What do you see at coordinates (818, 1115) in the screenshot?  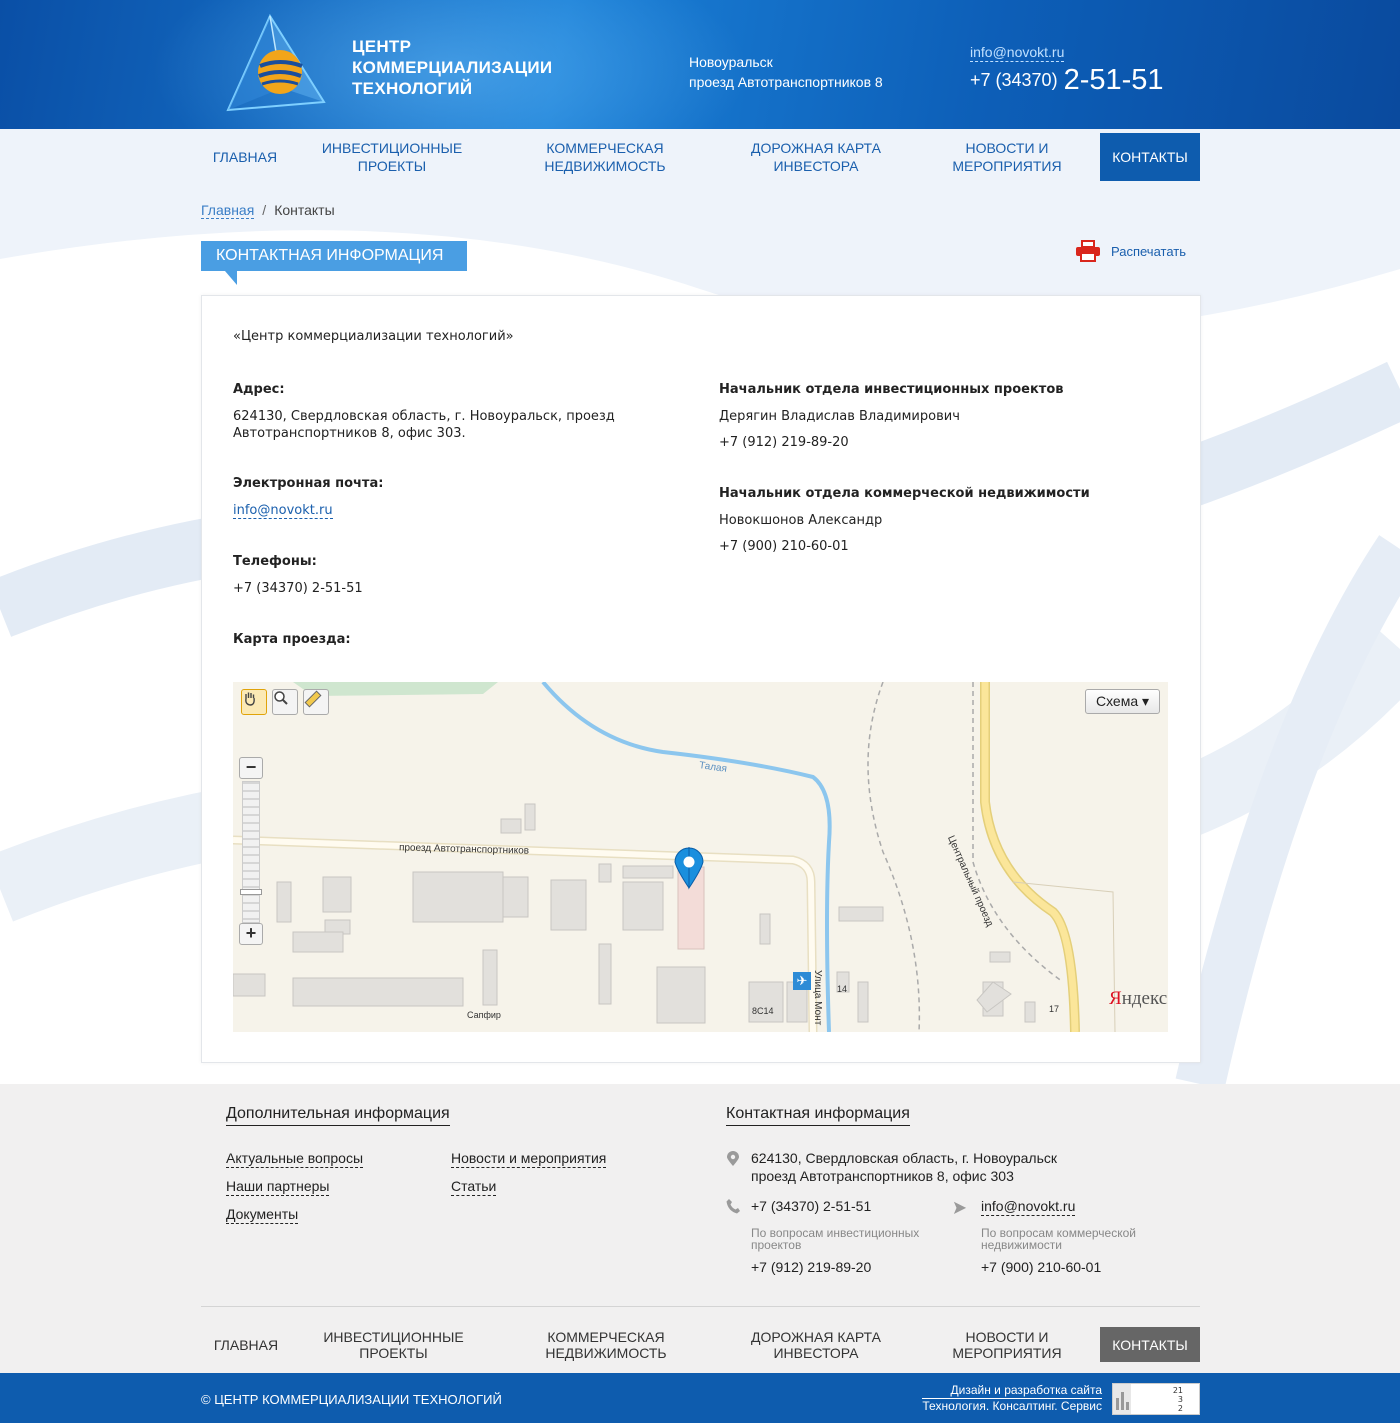 I see `footer-contact-title: Контактная информация` at bounding box center [818, 1115].